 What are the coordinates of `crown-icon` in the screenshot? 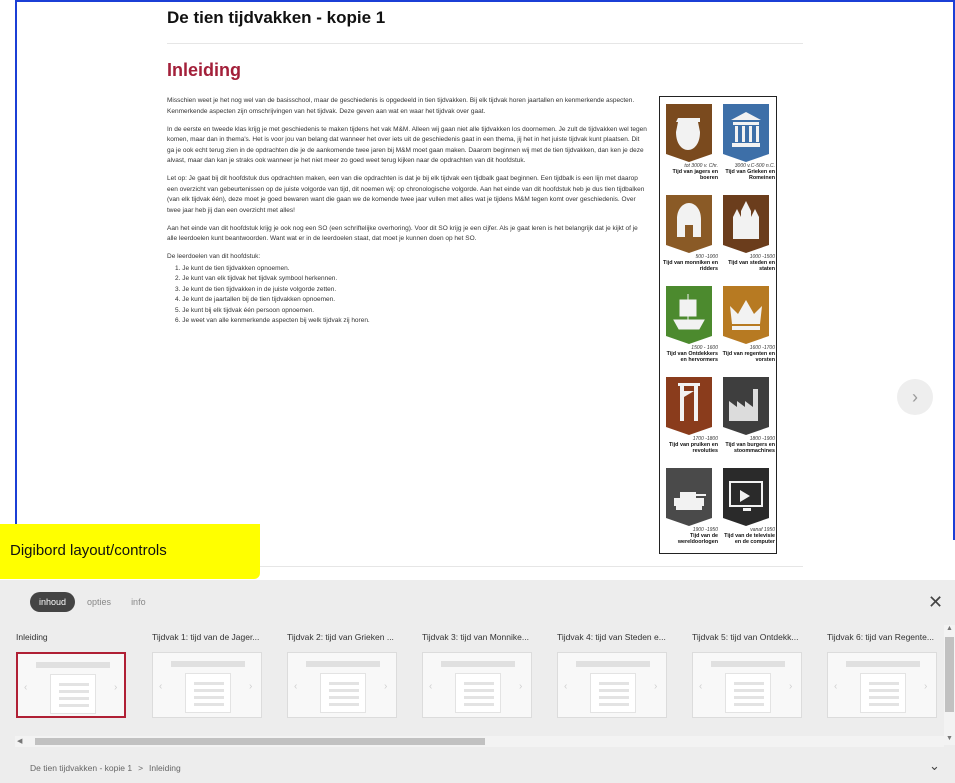 It's located at (746, 315).